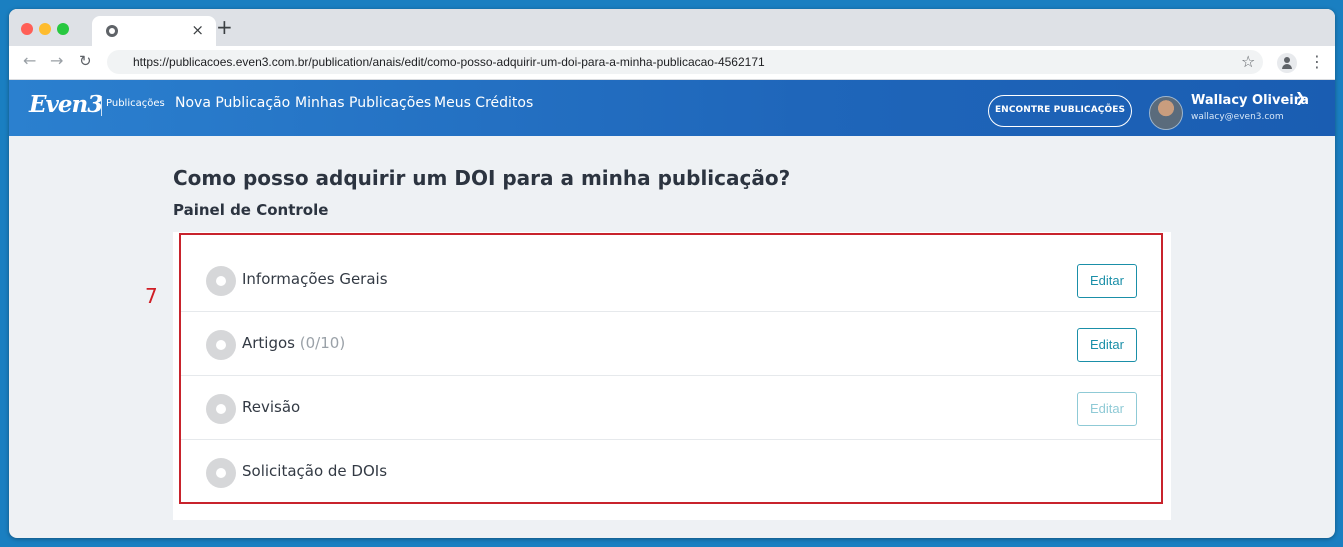 Image resolution: width=1343 pixels, height=547 pixels. Describe the element at coordinates (1317, 61) in the screenshot. I see `menu-dots-icon: ⋮` at that location.